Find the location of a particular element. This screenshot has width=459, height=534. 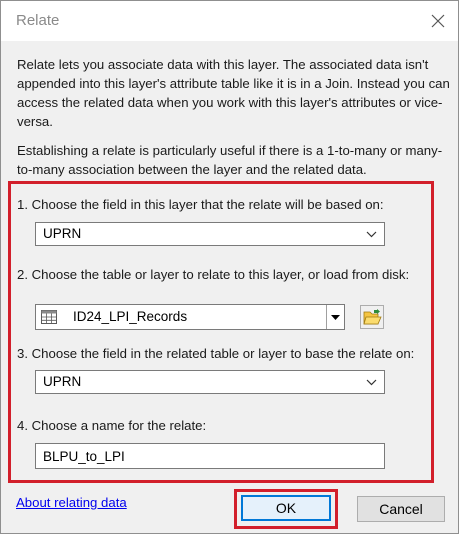

dialog-title: Relate is located at coordinates (38, 20).